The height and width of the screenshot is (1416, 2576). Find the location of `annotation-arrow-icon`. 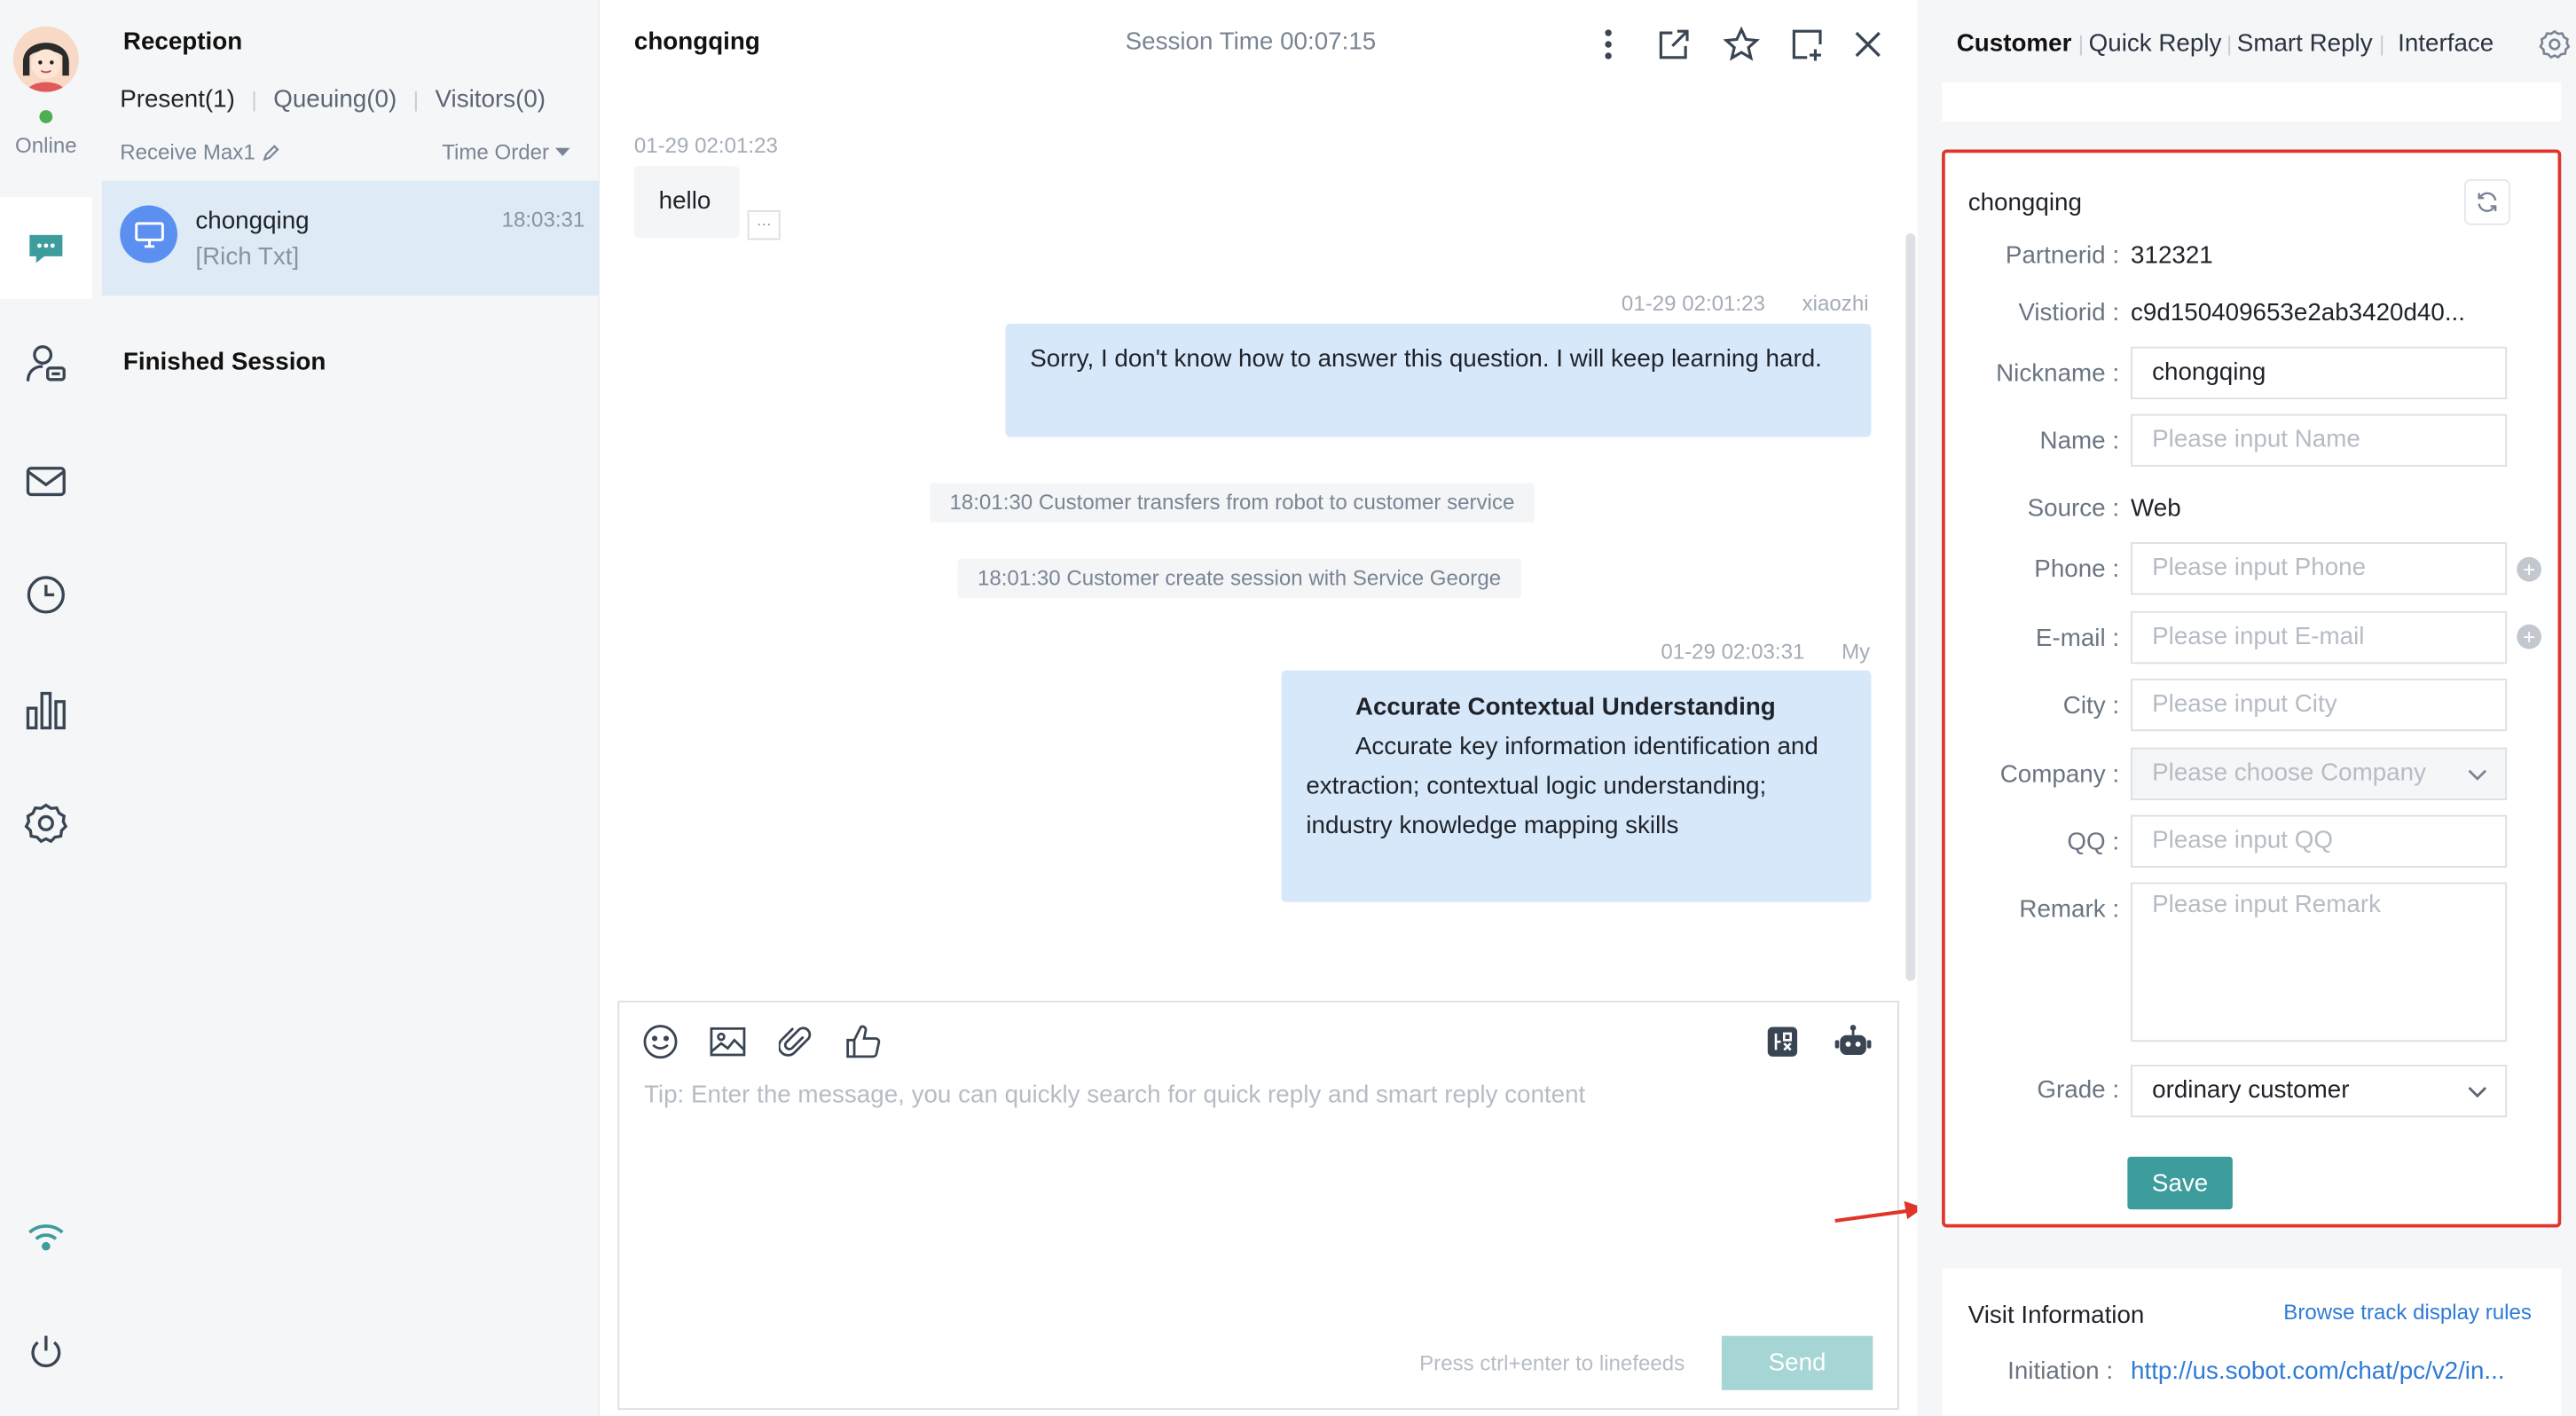

annotation-arrow-icon is located at coordinates (1879, 1211).